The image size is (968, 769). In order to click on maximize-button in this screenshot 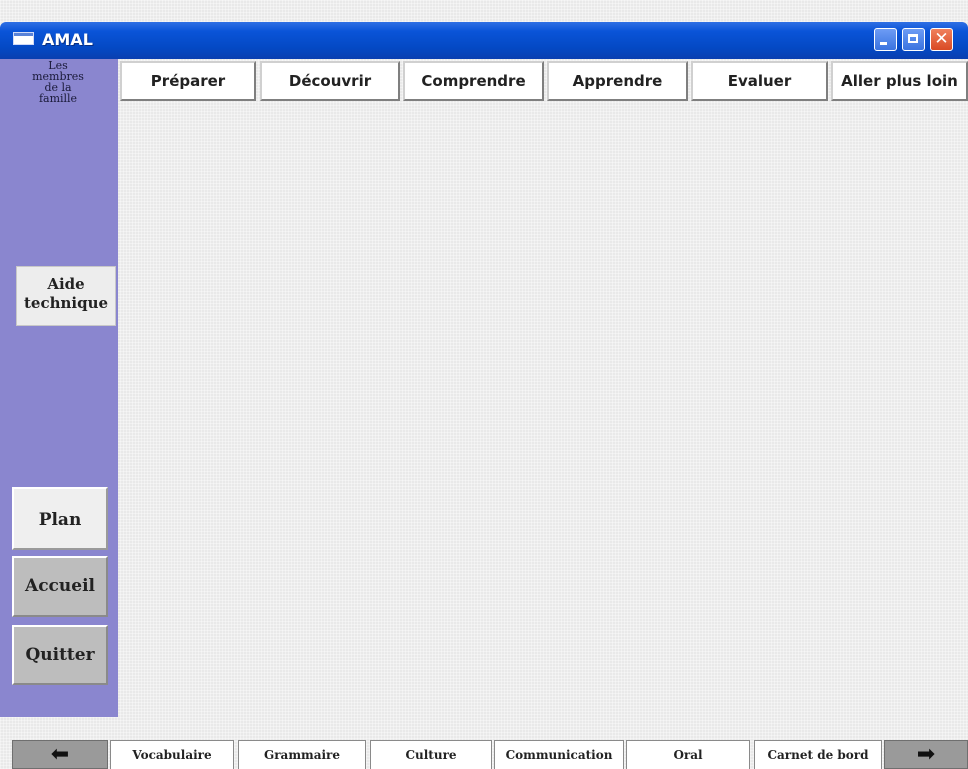, I will do `click(913, 39)`.